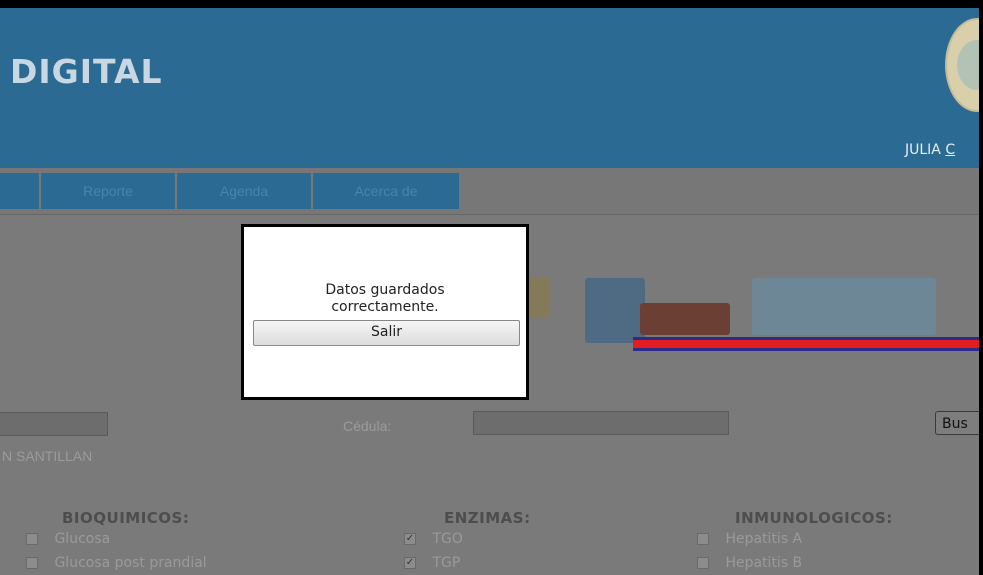 This screenshot has height=575, width=983. I want to click on logo-emblem, so click(968, 65).